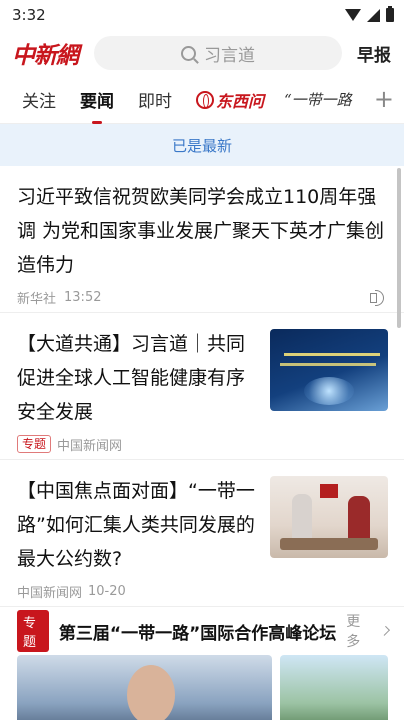  I want to click on news-meta: 中国新闻网 10-20, so click(136, 591).